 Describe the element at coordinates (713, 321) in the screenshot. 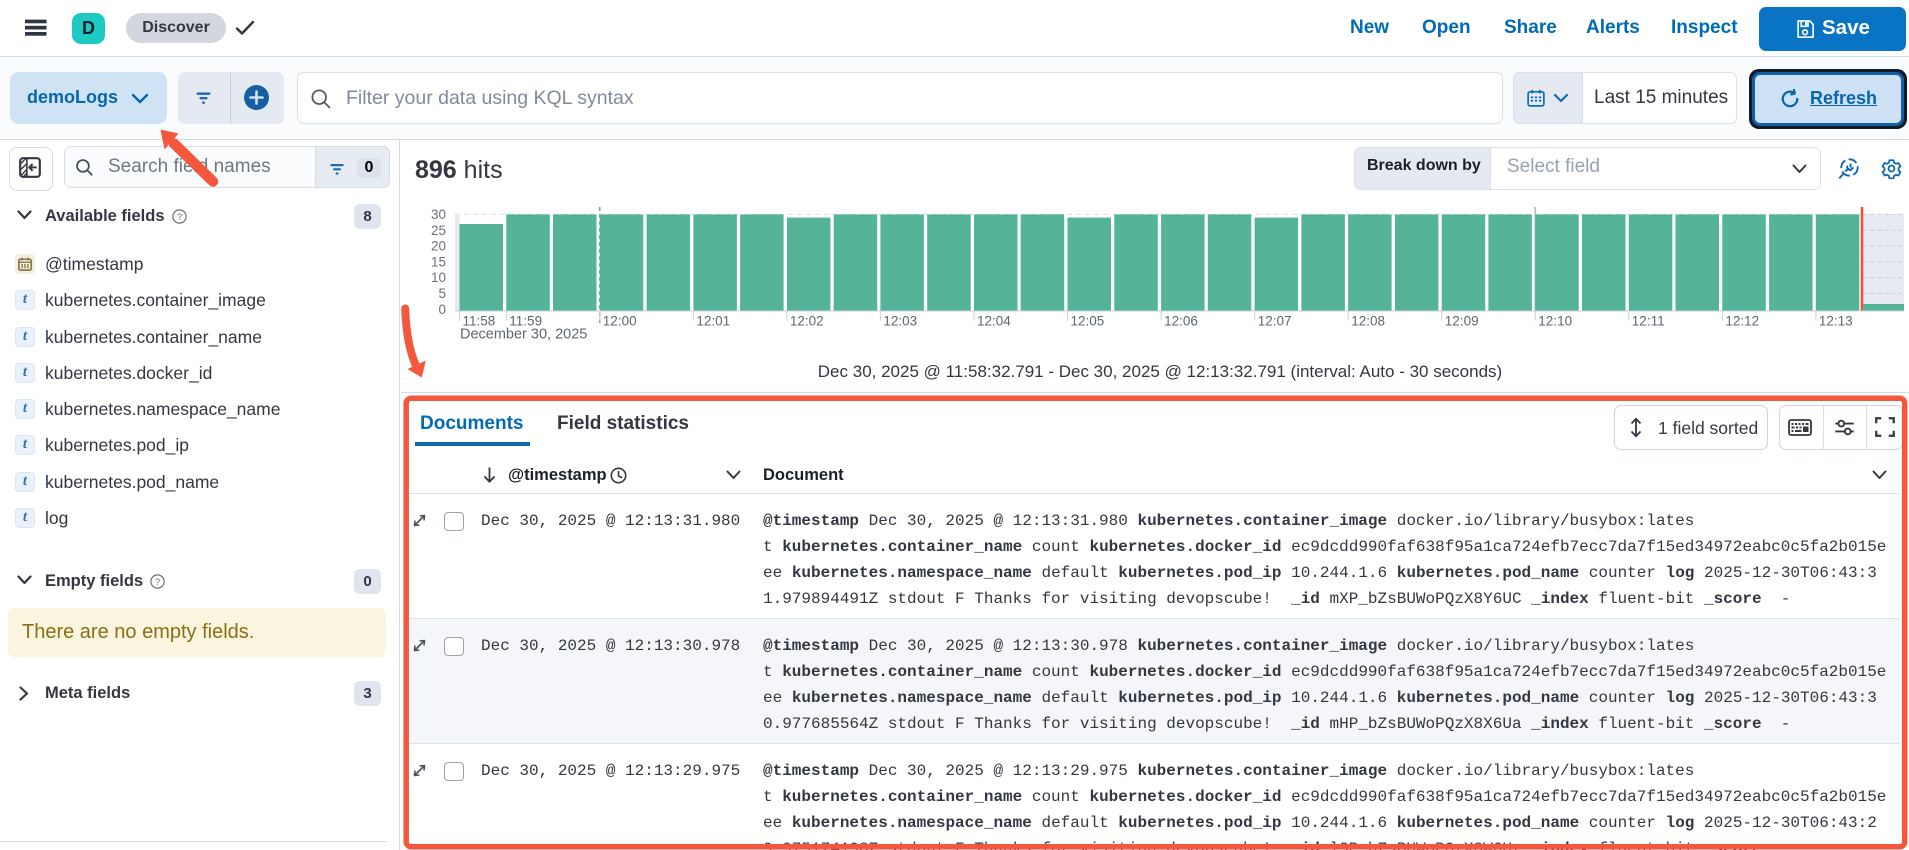

I see `svg-text: 12:01` at that location.